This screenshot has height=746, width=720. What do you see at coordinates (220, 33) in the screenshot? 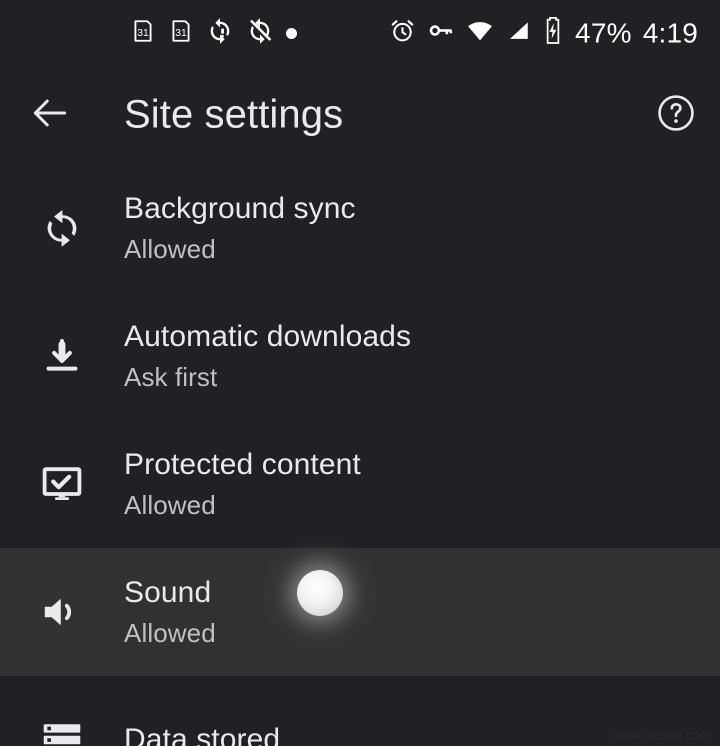
I see `sync-problem-icon` at bounding box center [220, 33].